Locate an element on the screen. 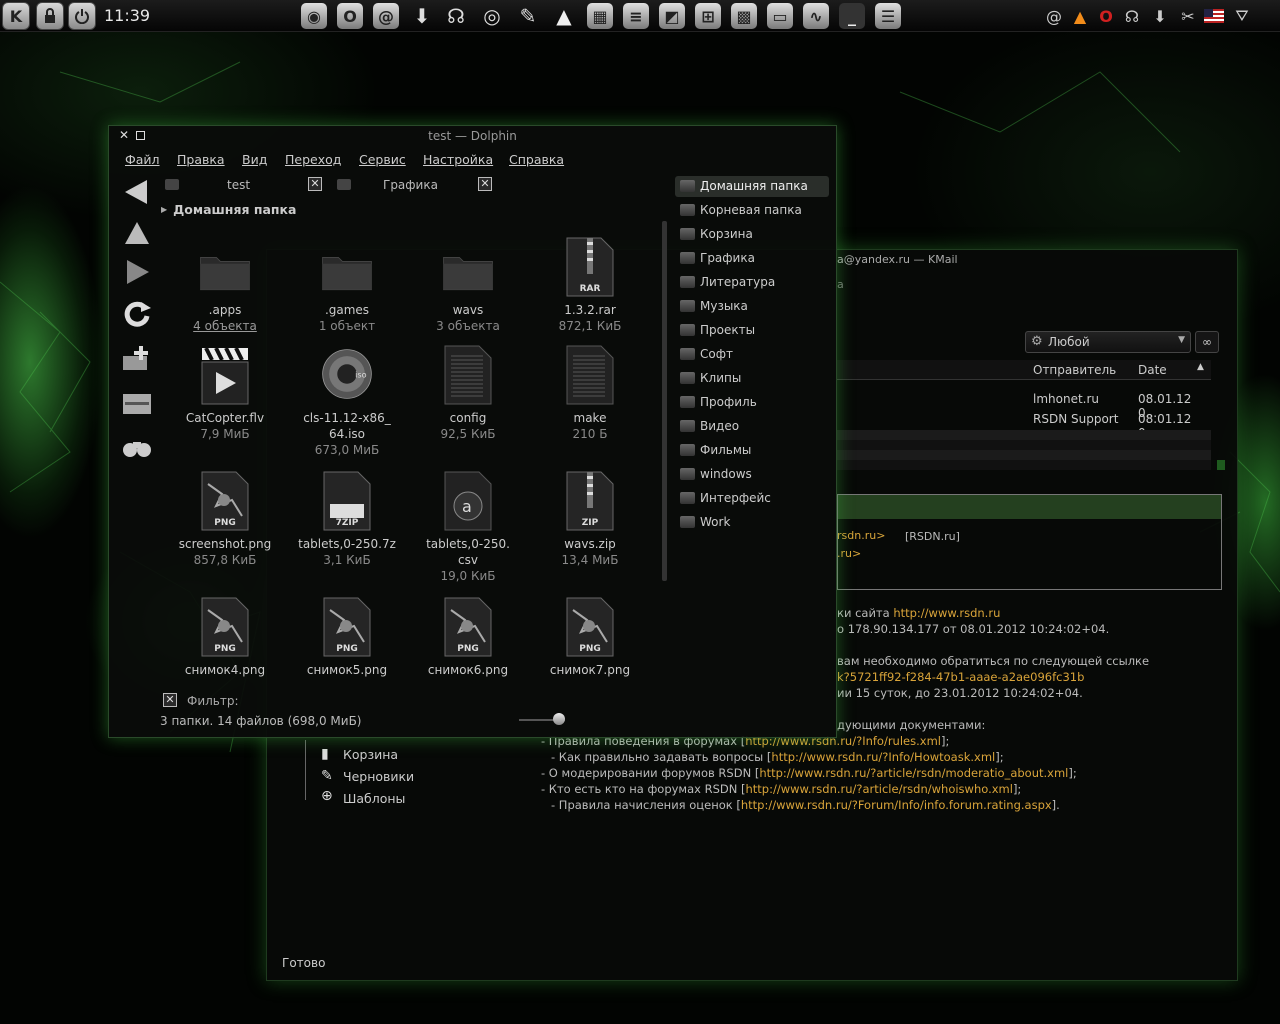  launcher-video-editor: ▦ is located at coordinates (600, 16).